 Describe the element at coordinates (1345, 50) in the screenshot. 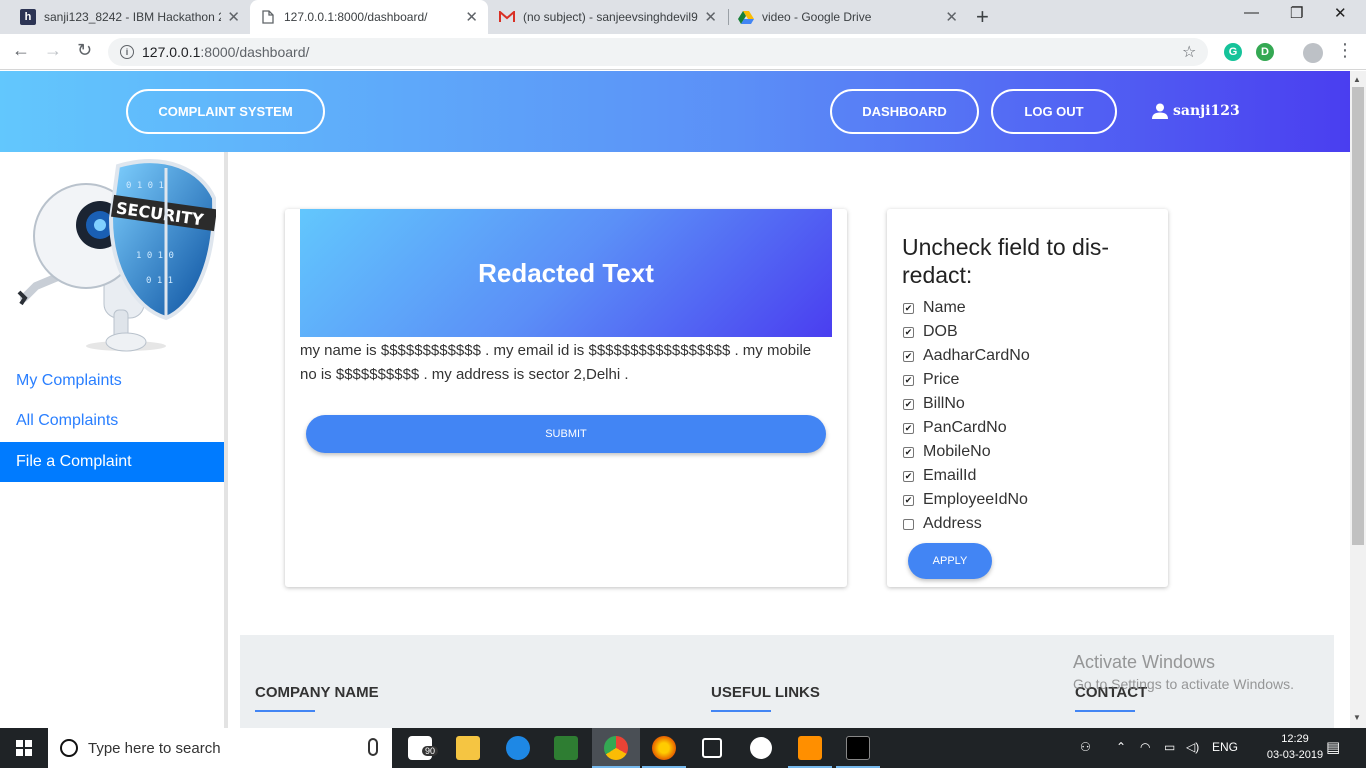

I see `browser-menu-icon: ⋮` at that location.